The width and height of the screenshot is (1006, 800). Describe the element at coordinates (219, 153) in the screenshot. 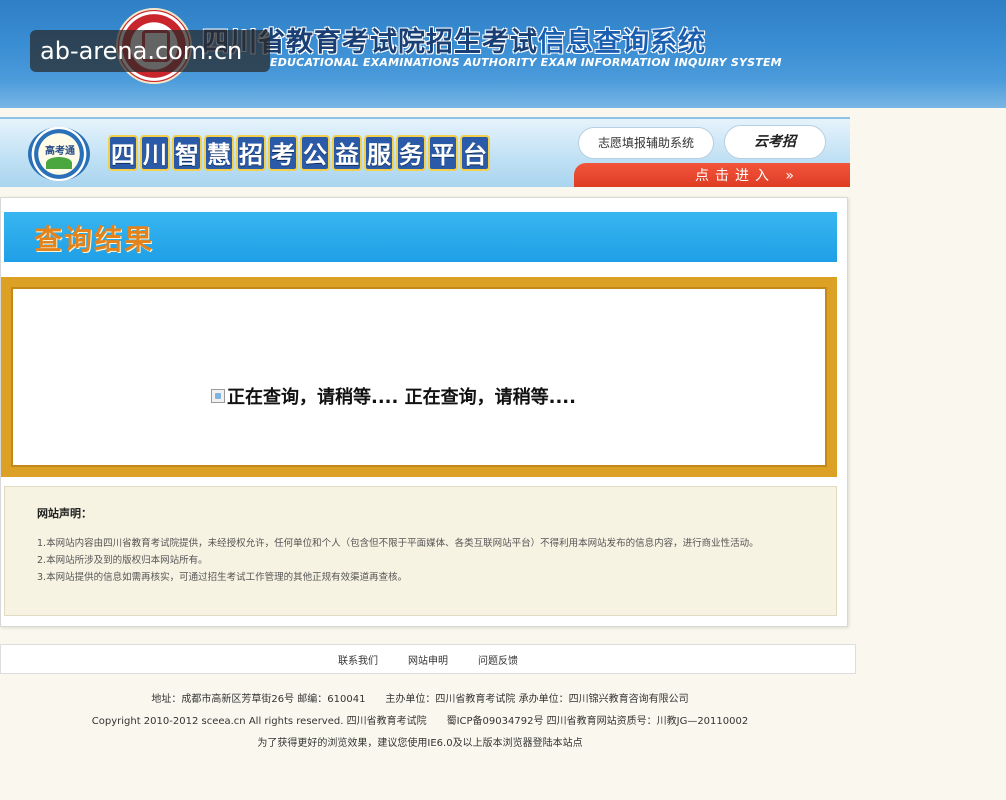

I see `banner-title-char: 慧` at that location.